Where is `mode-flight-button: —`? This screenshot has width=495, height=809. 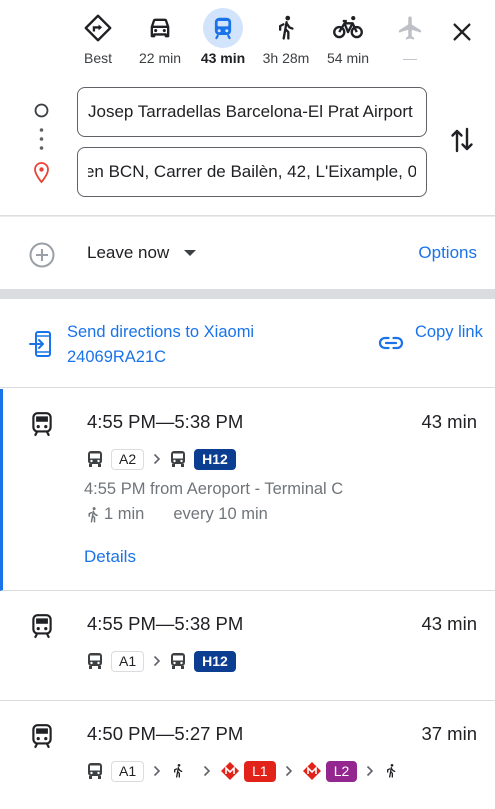
mode-flight-button: — is located at coordinates (410, 40).